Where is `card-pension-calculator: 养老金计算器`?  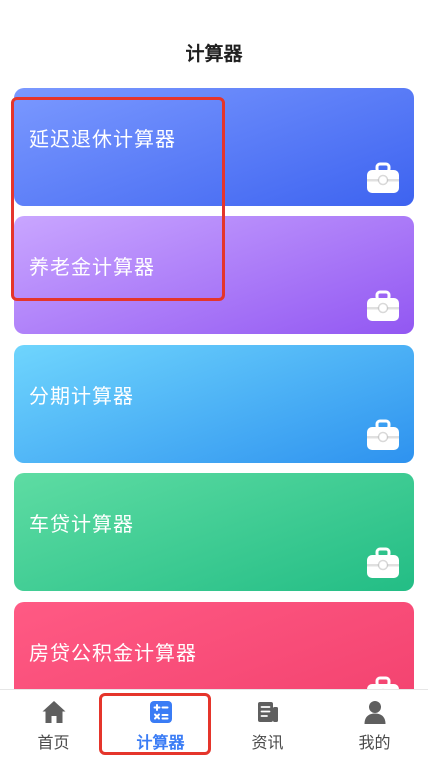
card-pension-calculator: 养老金计算器 is located at coordinates (214, 275).